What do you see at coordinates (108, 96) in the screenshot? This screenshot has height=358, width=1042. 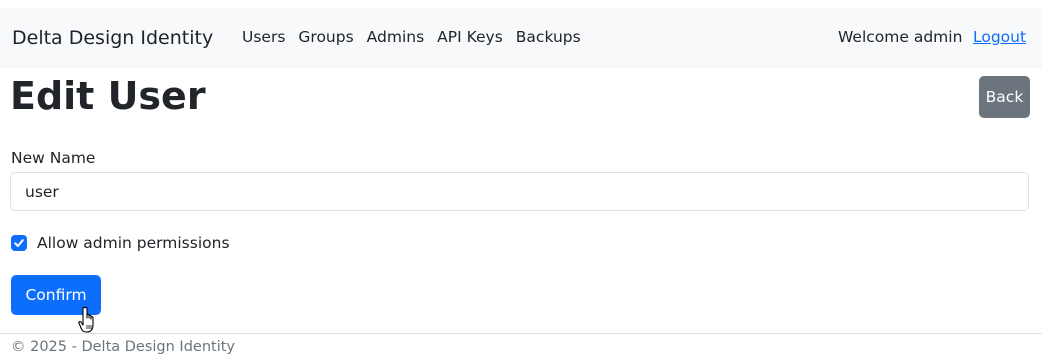 I see `page-title: Edit User` at bounding box center [108, 96].